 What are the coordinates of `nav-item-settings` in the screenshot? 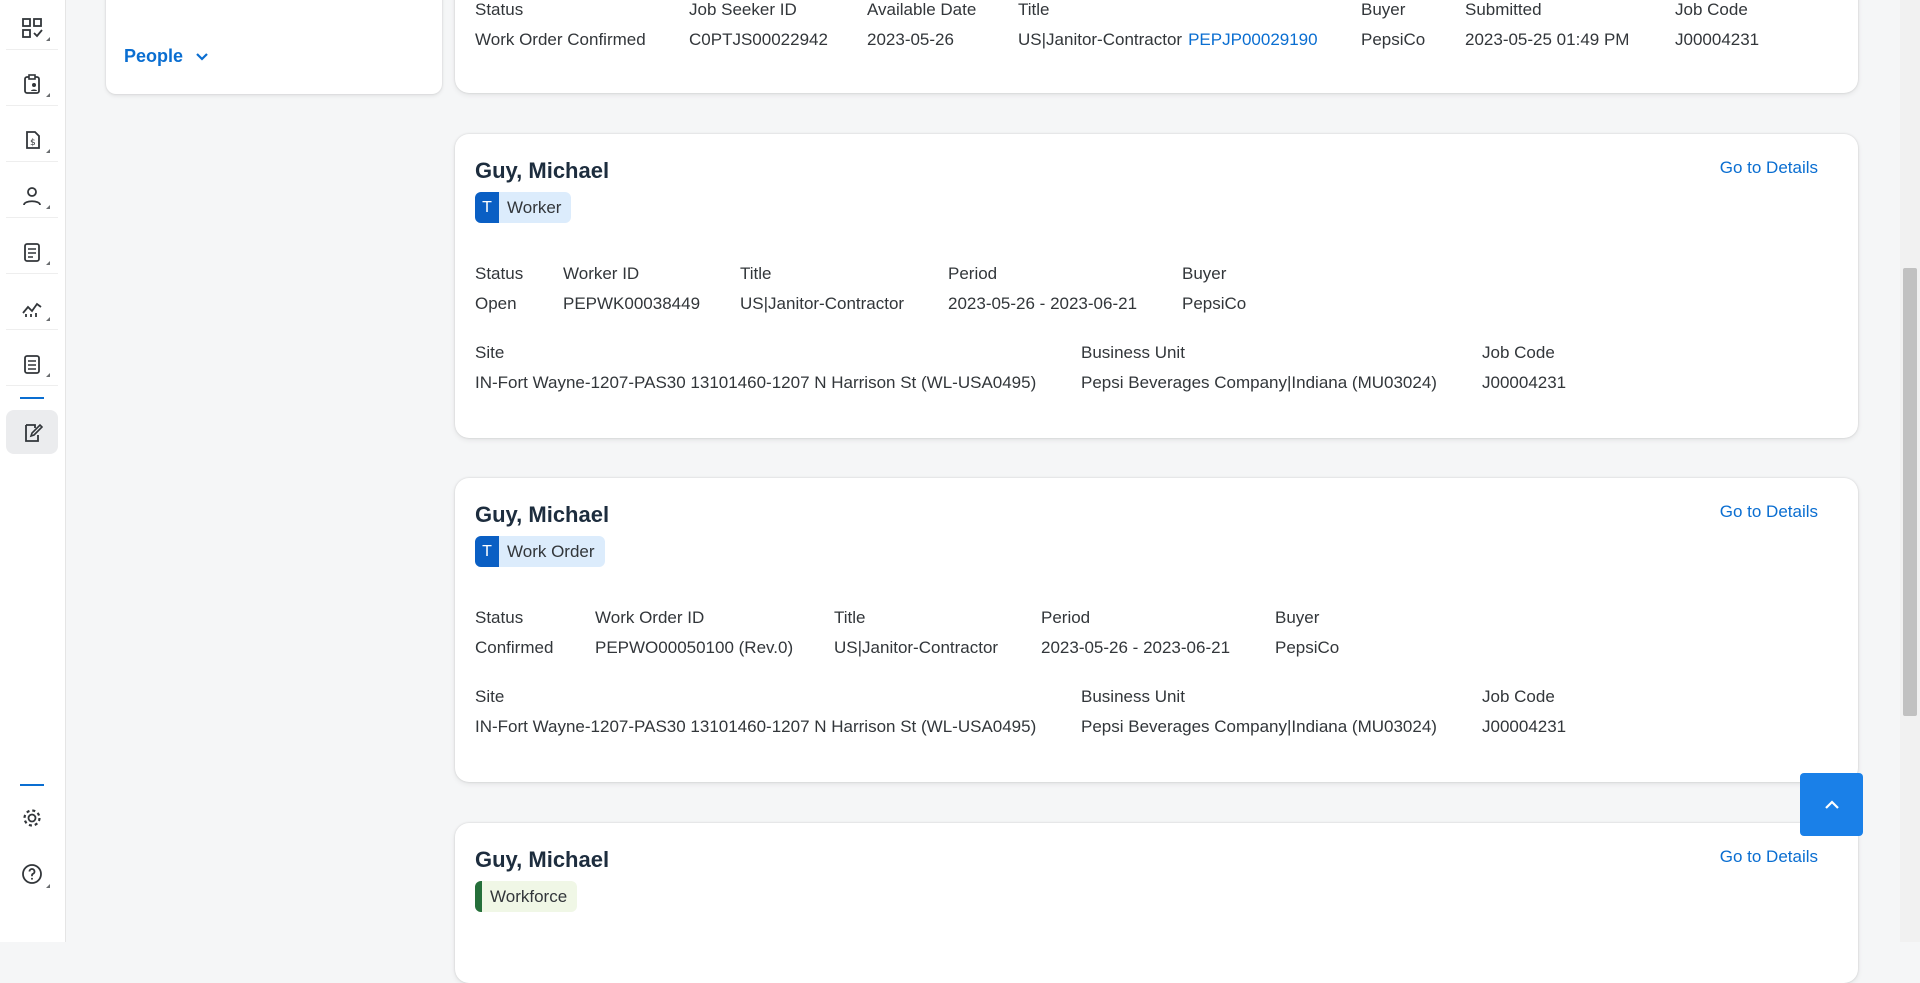 It's located at (32, 818).